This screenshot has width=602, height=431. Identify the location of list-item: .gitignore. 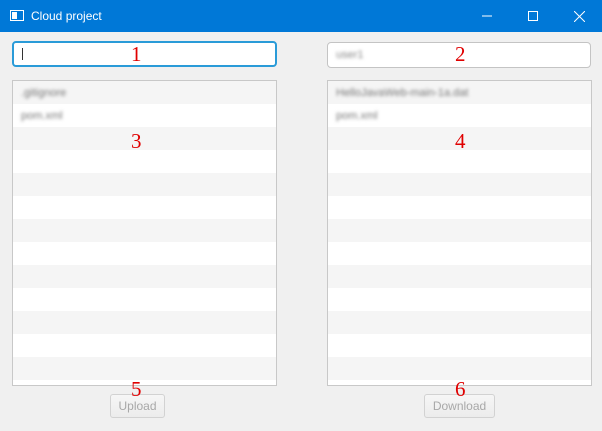
(144, 92).